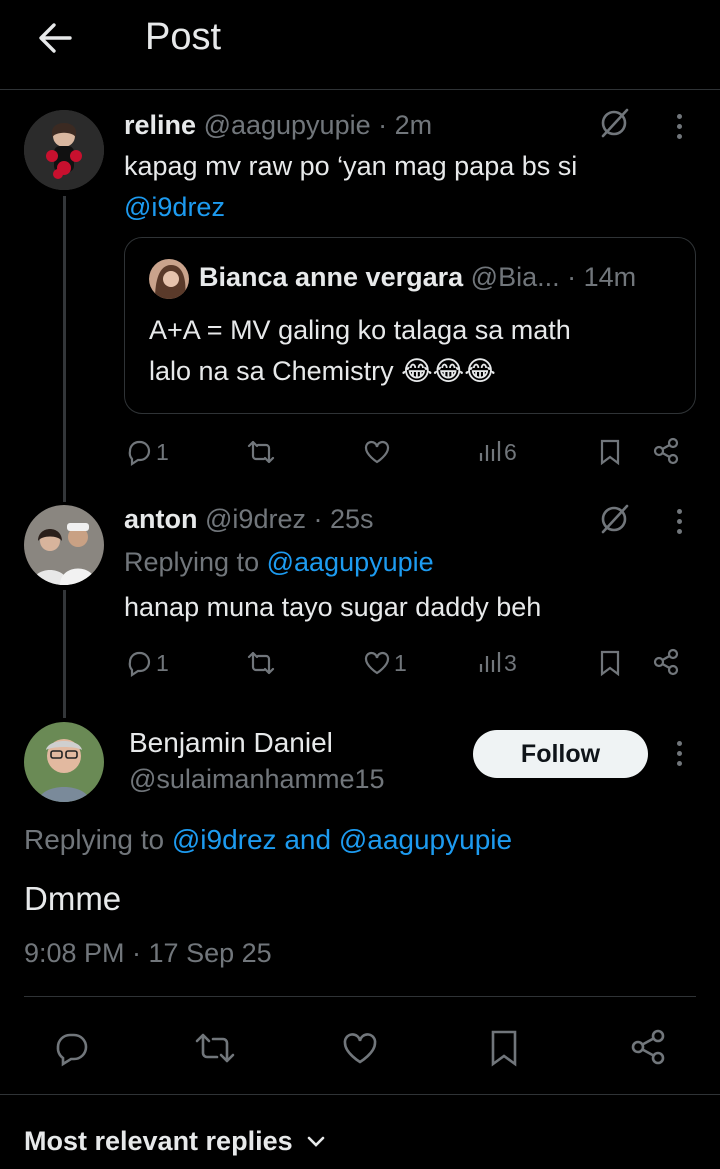  What do you see at coordinates (315, 1141) in the screenshot?
I see `chevron-down-icon` at bounding box center [315, 1141].